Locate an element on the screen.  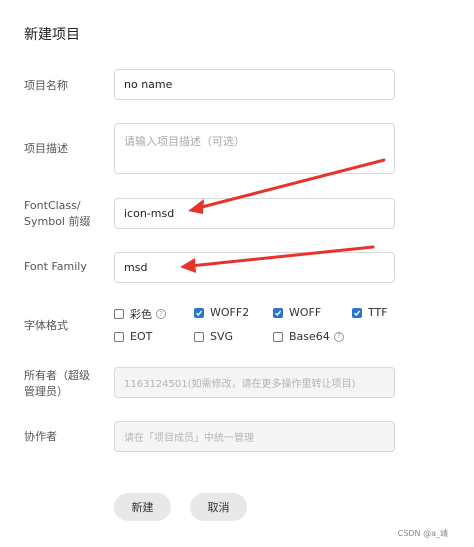
arrow-head-fontclass is located at coordinates (196, 206).